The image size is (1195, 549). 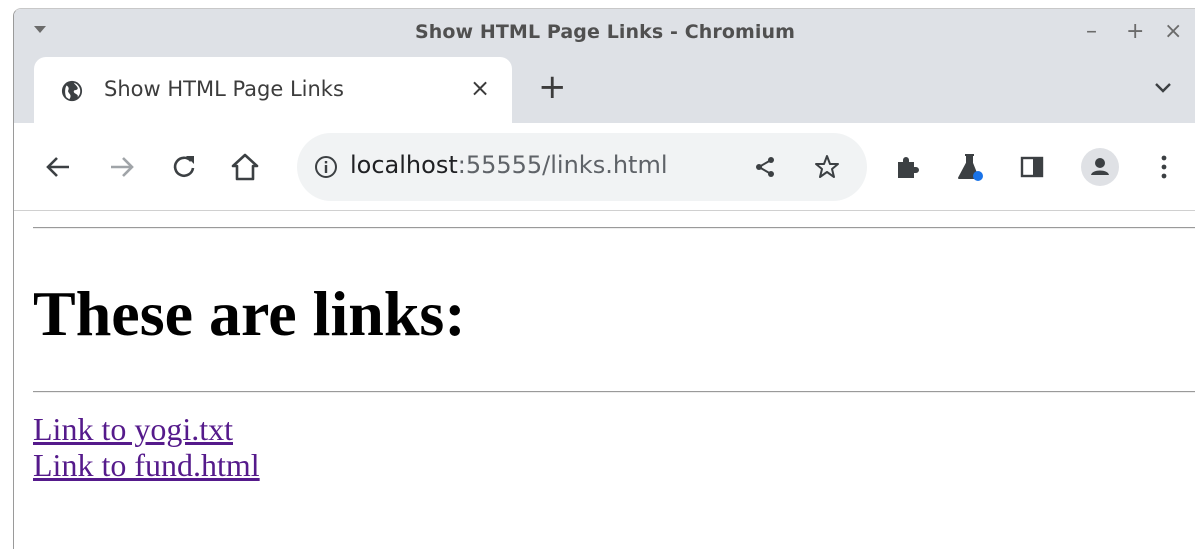 I want to click on tab-strip: Show HTML Page Links × +, so click(x=604, y=90).